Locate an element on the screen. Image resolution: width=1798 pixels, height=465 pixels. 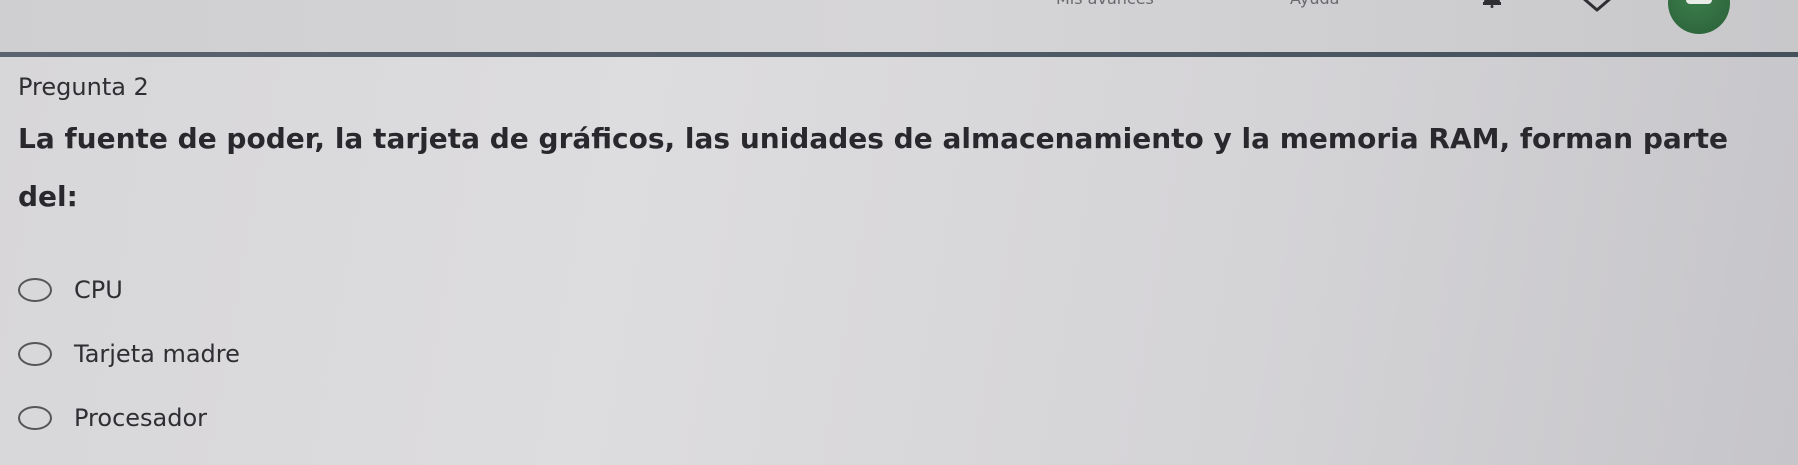
question-number: Pregunta 2 is located at coordinates (83, 87).